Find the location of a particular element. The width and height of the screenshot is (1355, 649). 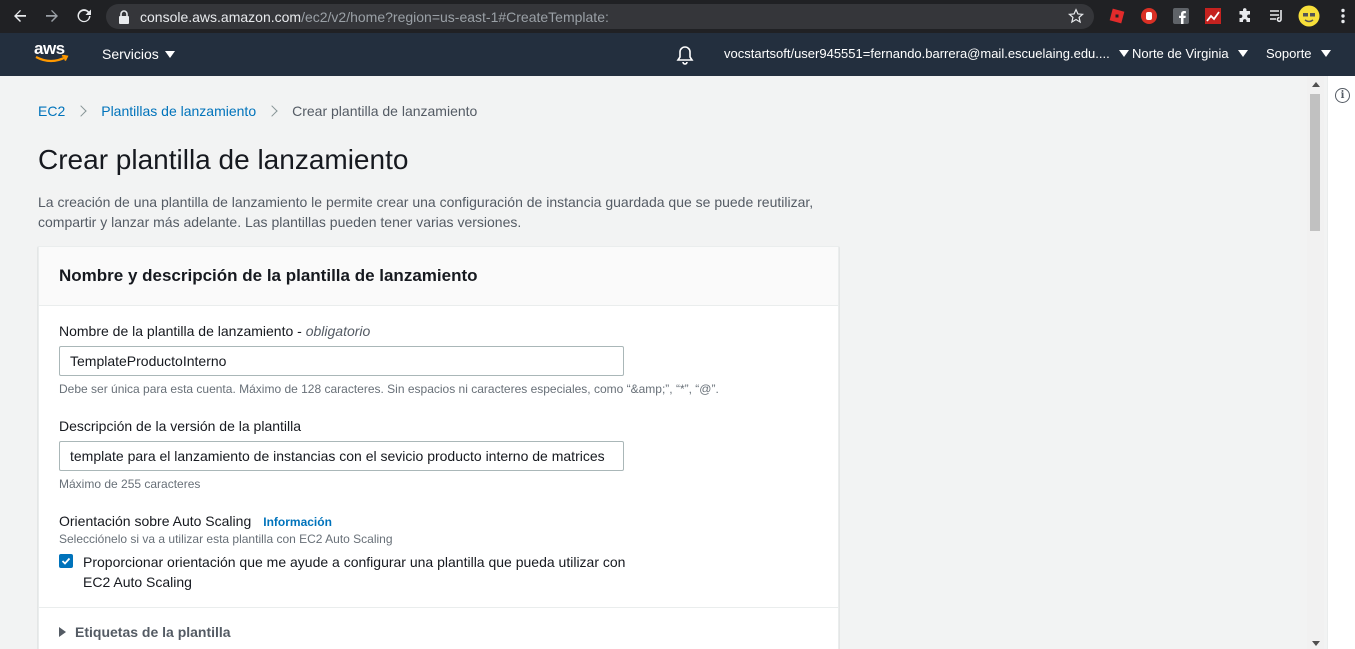

page-scrollbar is located at coordinates (1315, 362).